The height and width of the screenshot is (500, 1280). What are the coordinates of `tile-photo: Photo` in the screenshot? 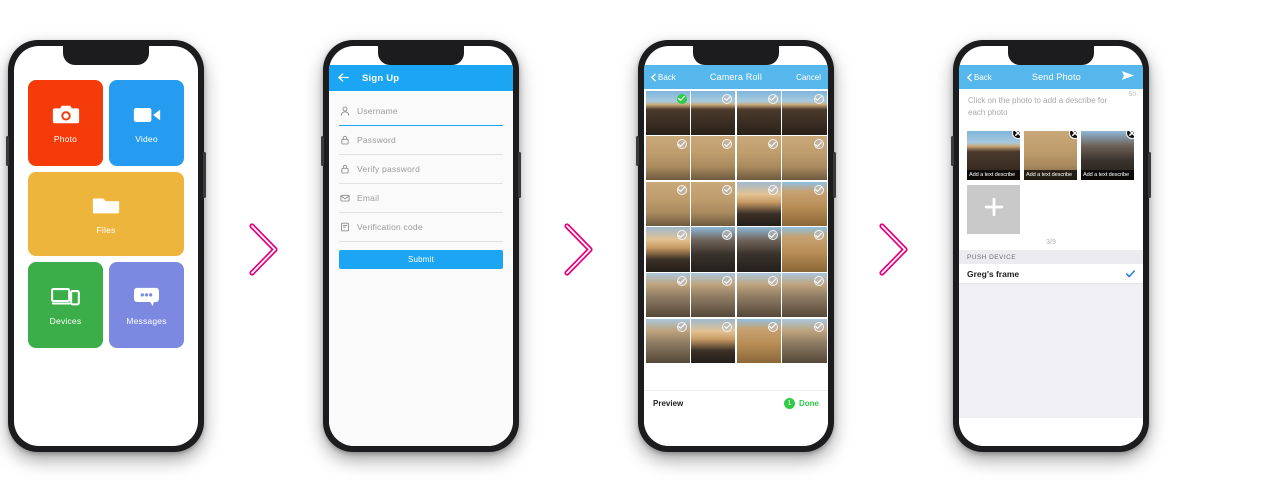 It's located at (65, 123).